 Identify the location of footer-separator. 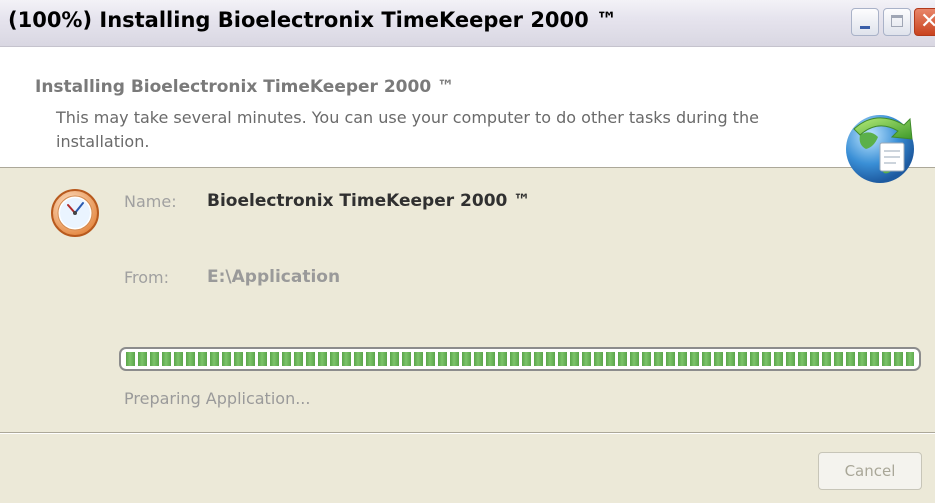
(467, 433).